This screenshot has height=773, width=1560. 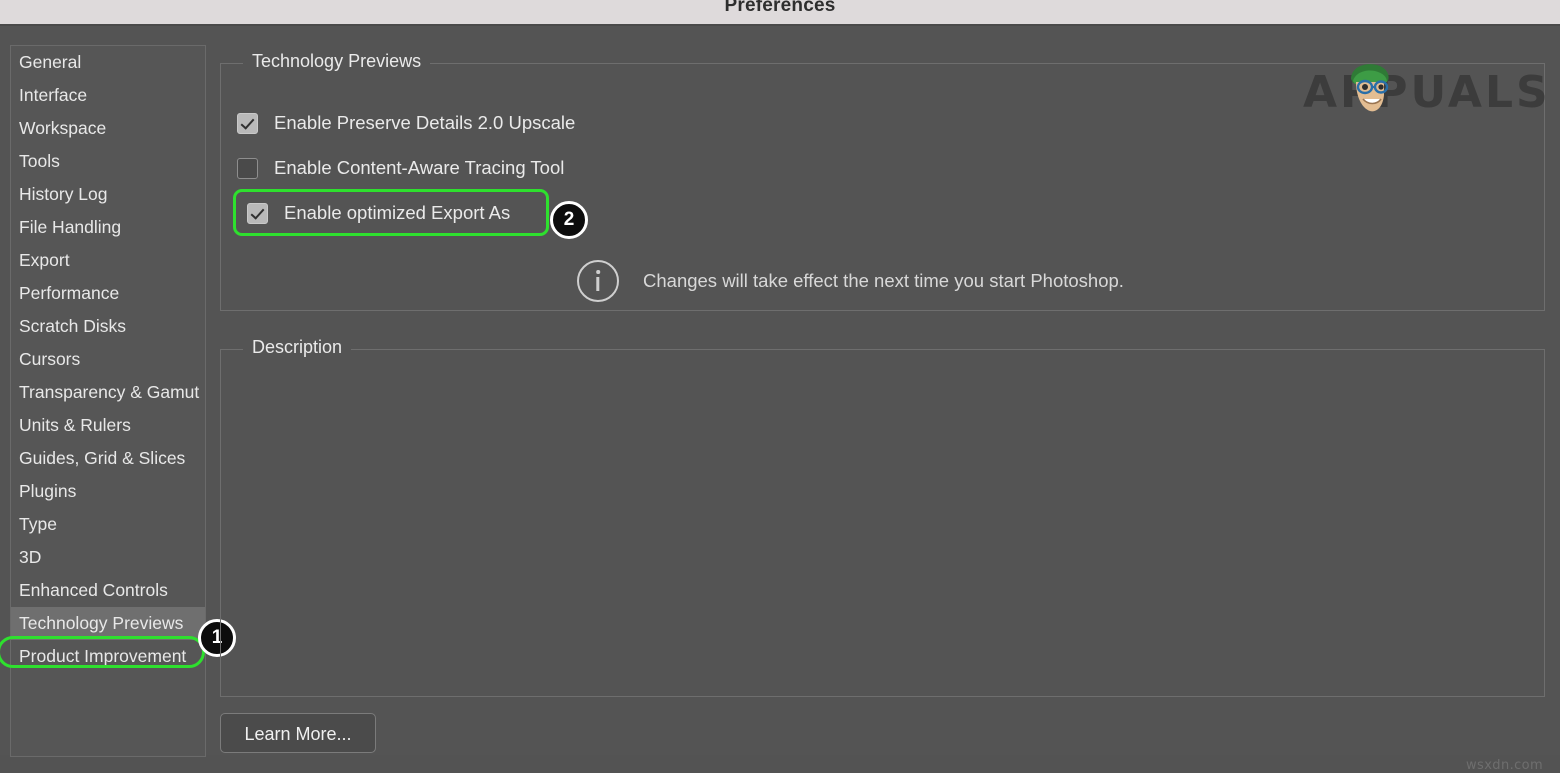 What do you see at coordinates (397, 212) in the screenshot?
I see `checkbox-label-optimized-export-as: Enable optimized Export As` at bounding box center [397, 212].